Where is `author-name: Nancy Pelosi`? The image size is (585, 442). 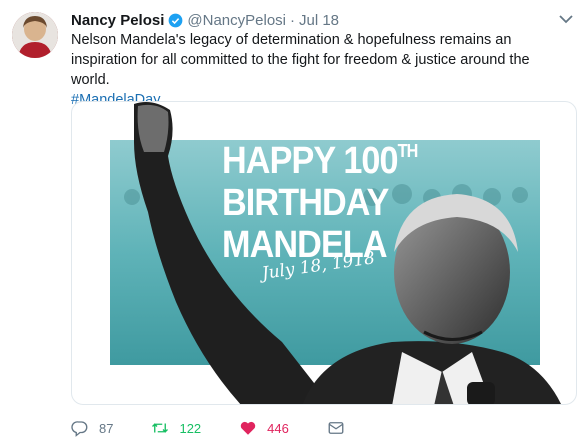
author-name: Nancy Pelosi is located at coordinates (117, 20).